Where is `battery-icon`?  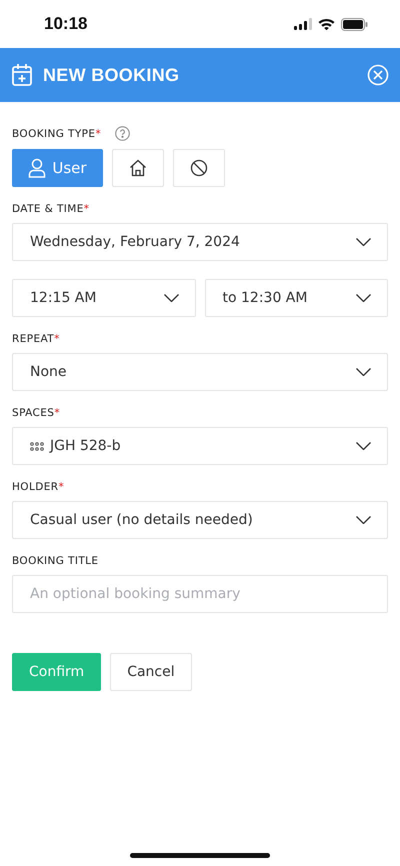 battery-icon is located at coordinates (354, 24).